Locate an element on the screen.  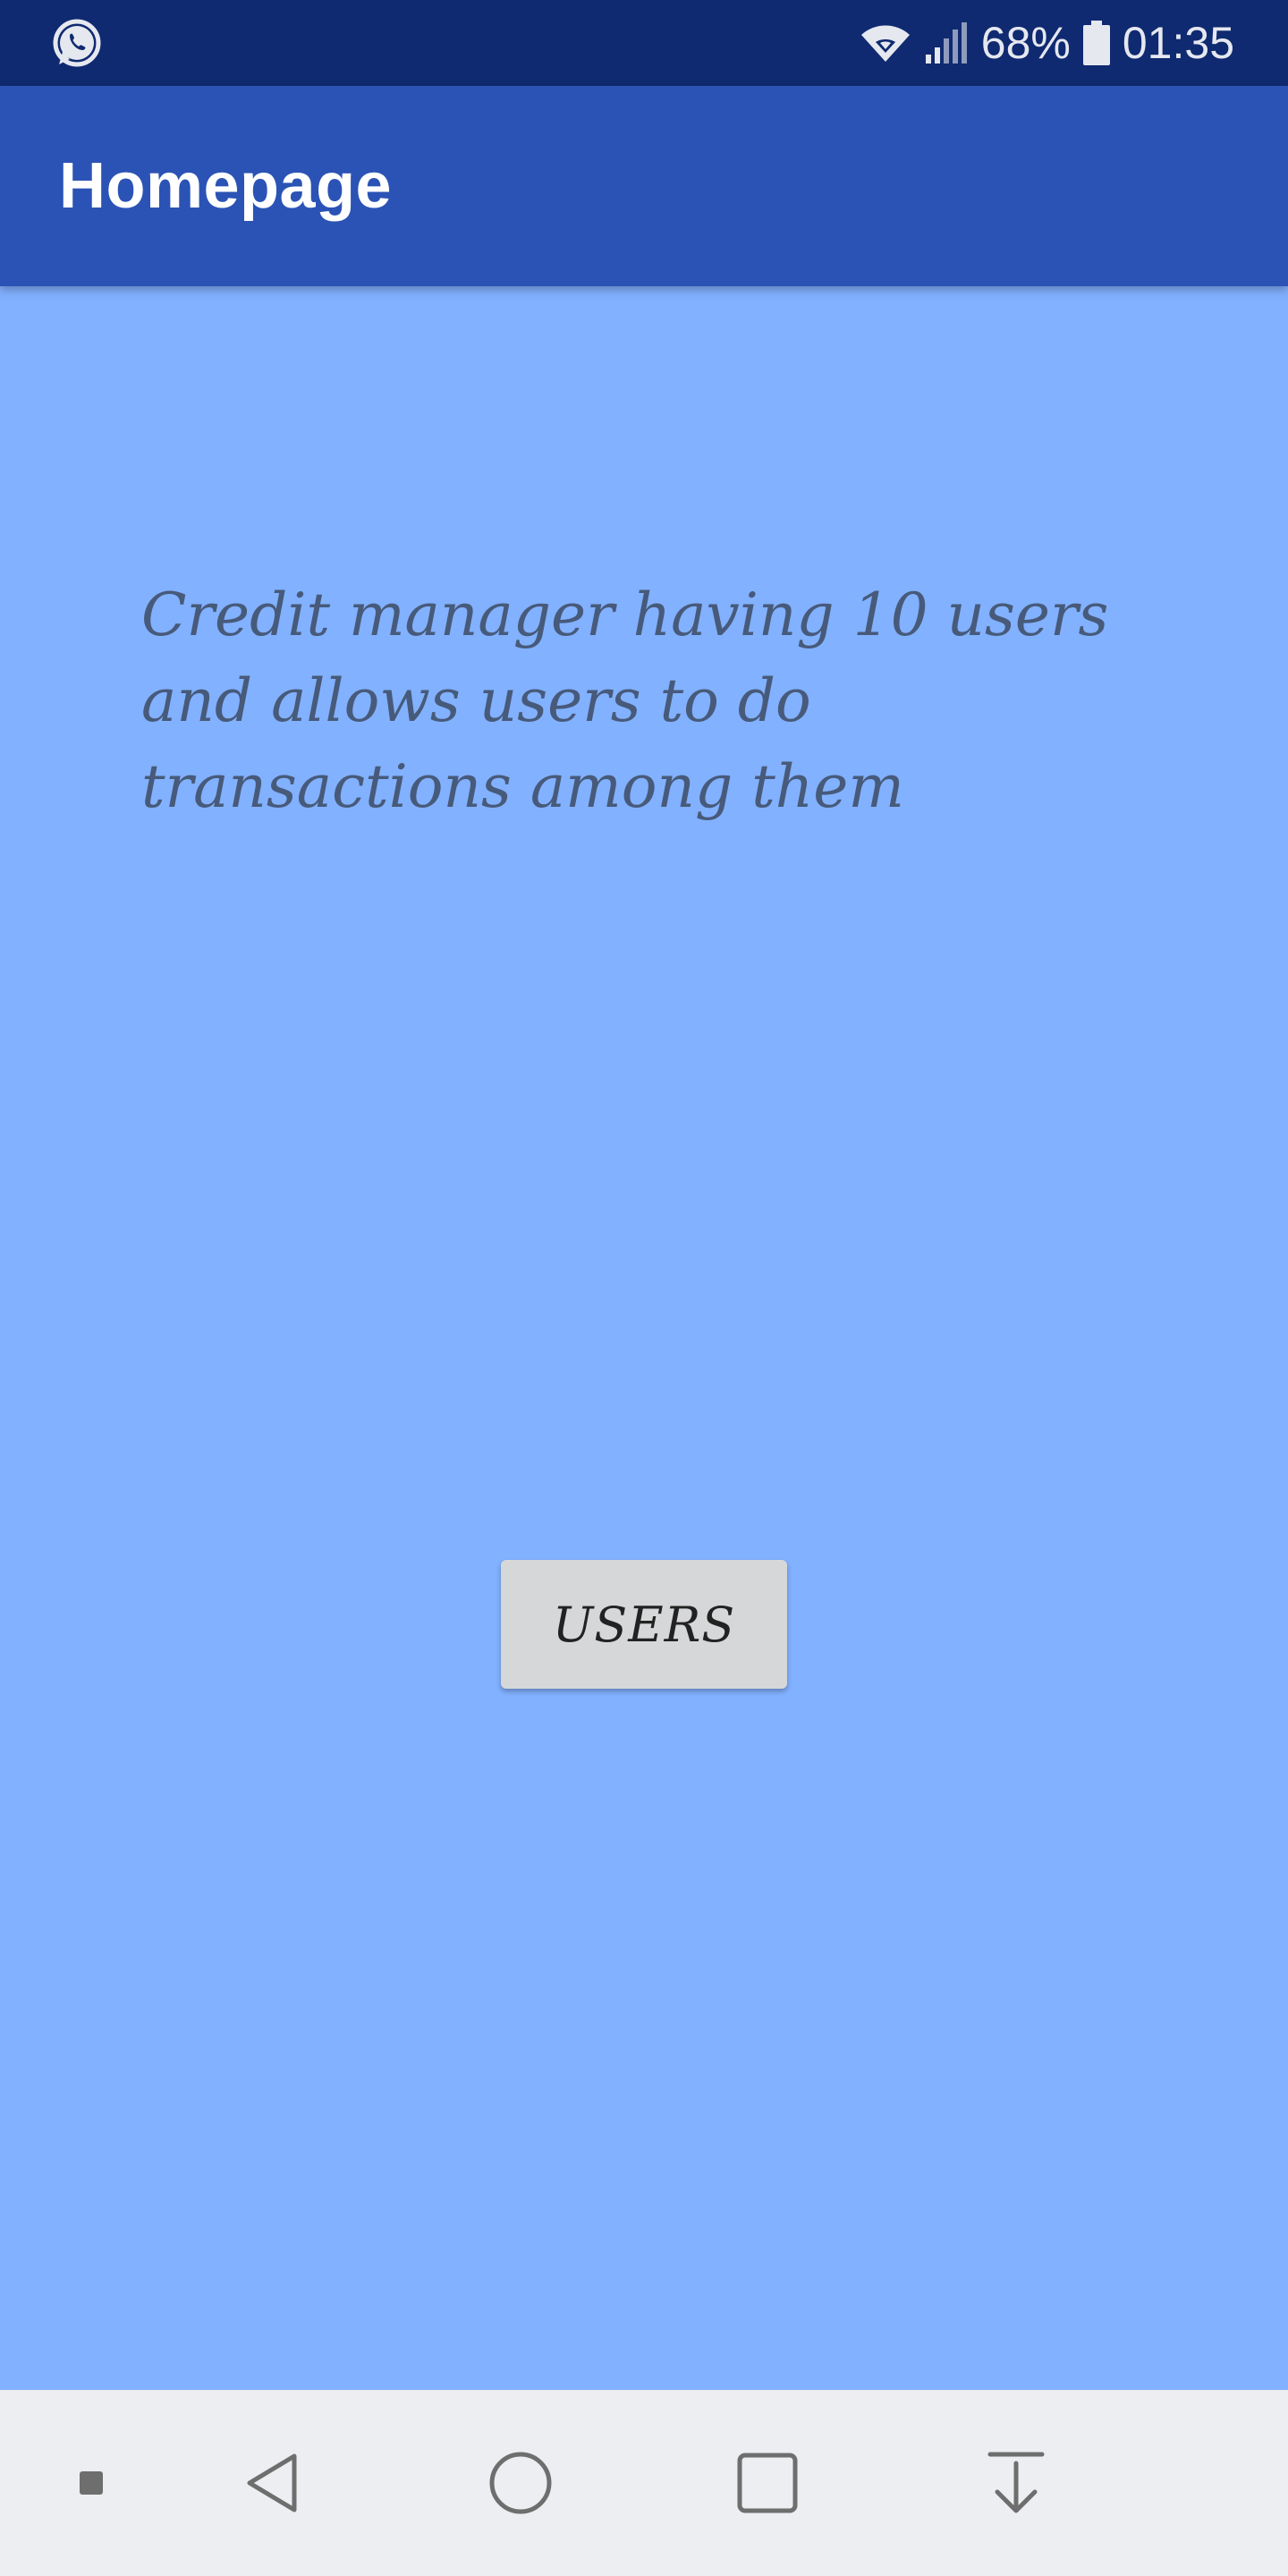
status-bar: 68% 01:35 is located at coordinates (644, 43).